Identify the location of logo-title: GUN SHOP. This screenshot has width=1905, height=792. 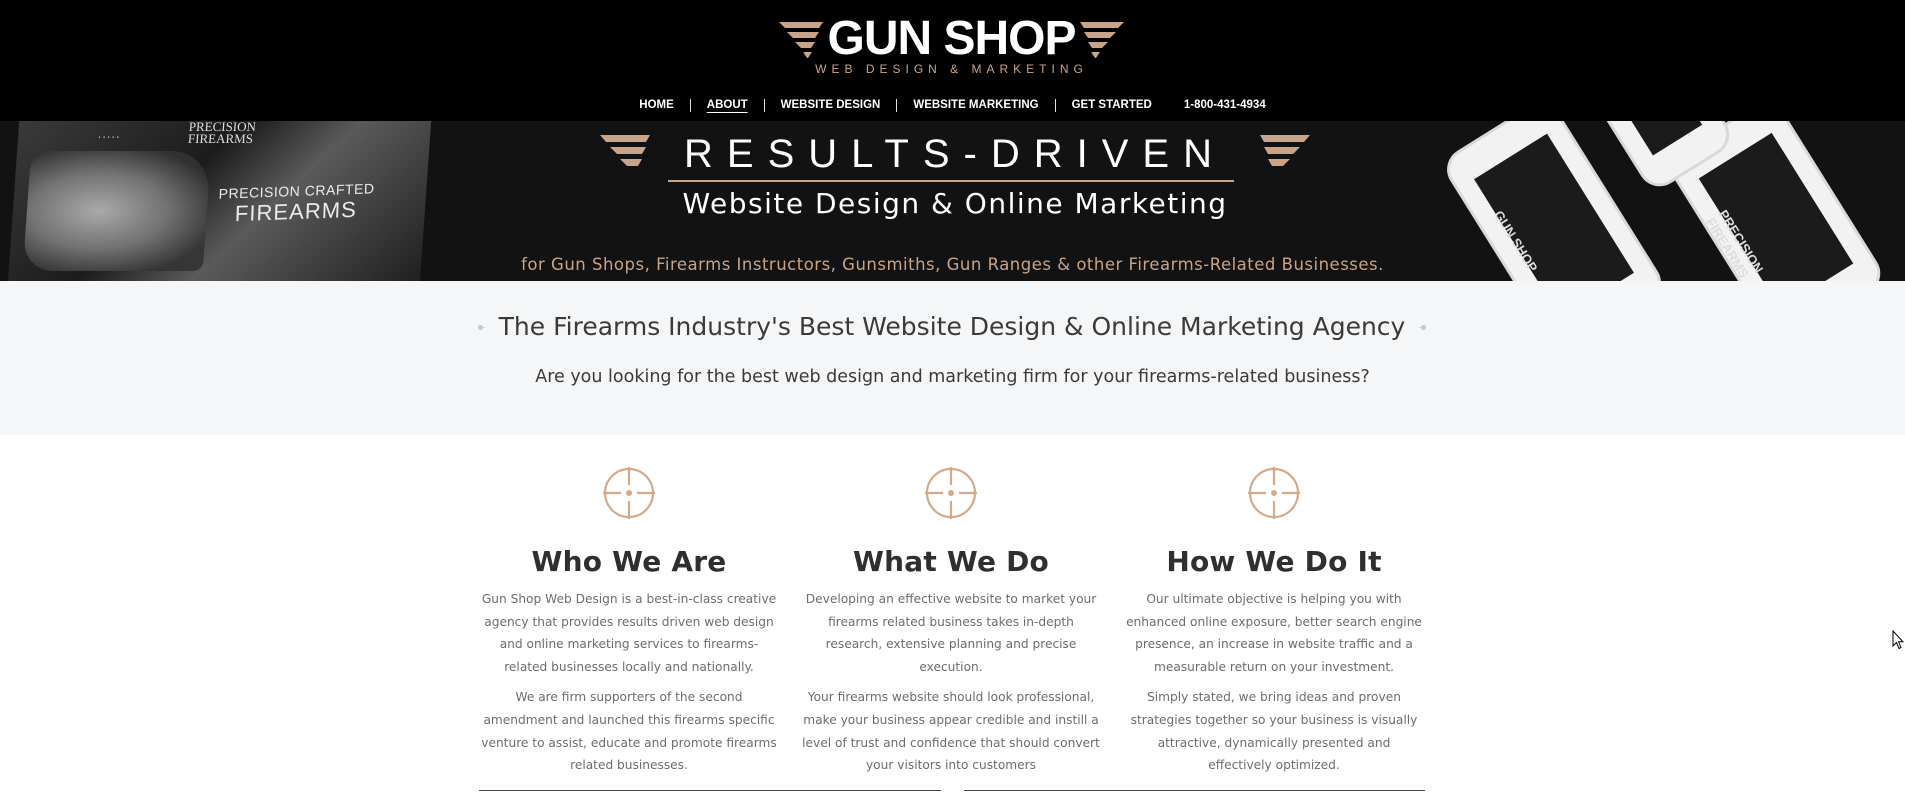
(951, 38).